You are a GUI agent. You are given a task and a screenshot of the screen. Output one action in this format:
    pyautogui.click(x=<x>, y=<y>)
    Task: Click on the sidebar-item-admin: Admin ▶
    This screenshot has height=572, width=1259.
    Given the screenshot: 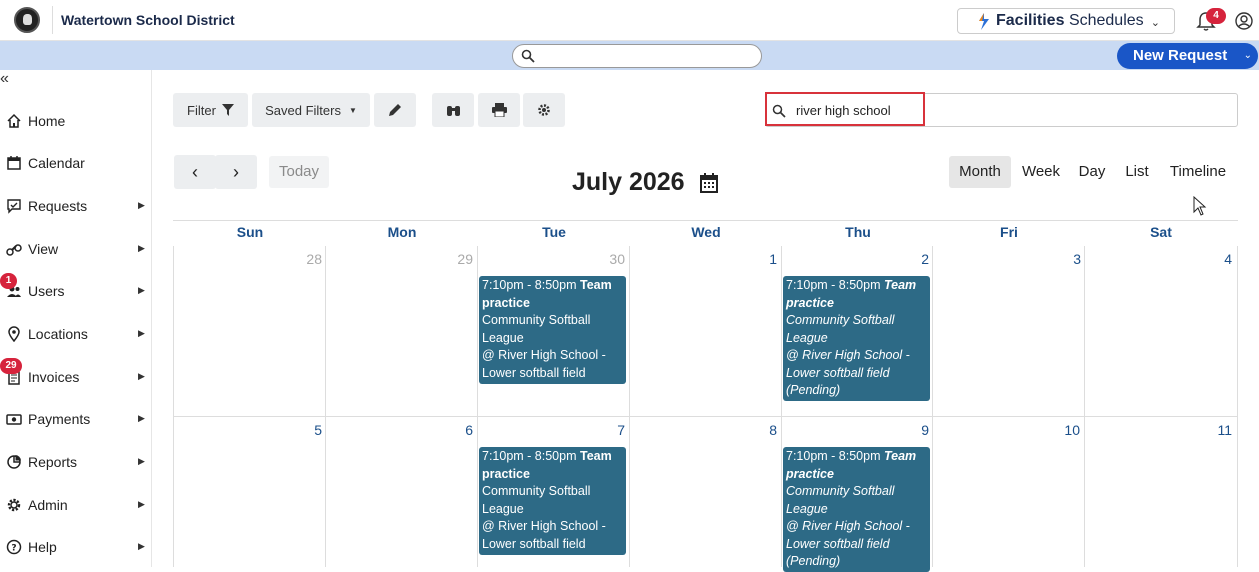 What is the action you would take?
    pyautogui.click(x=76, y=504)
    